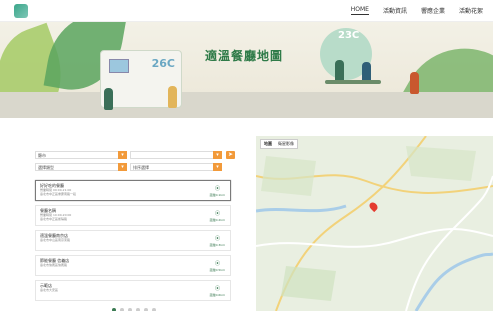  I want to click on city-select: 縣市 ▾, so click(81, 155).